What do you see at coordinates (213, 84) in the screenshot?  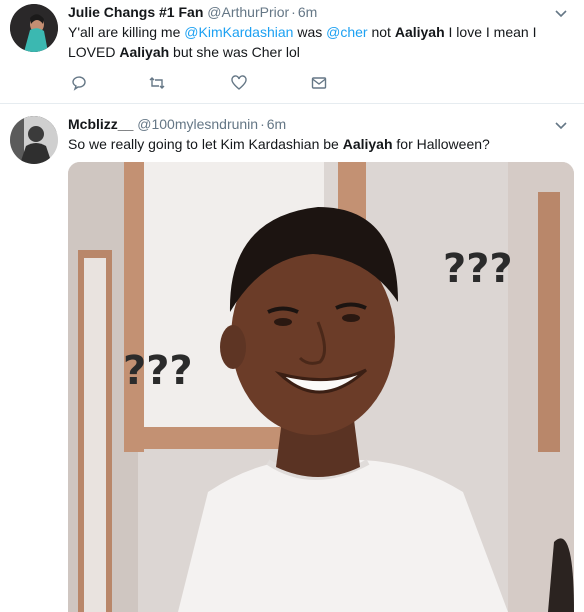 I see `tweet-actions` at bounding box center [213, 84].